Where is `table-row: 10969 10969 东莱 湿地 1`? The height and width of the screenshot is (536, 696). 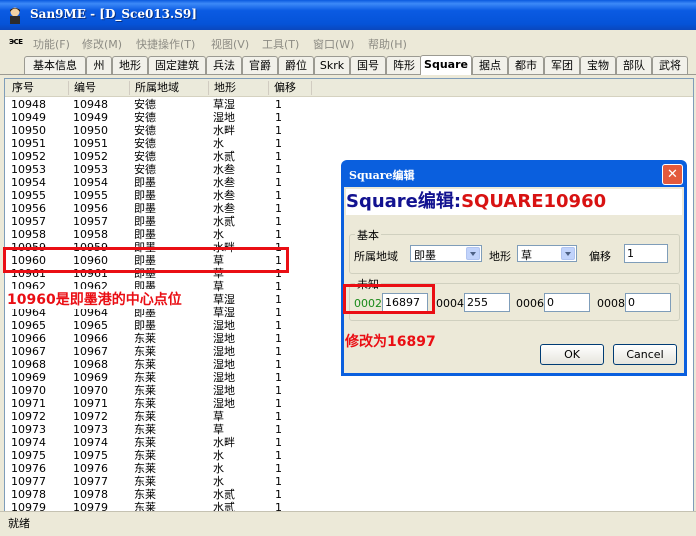 table-row: 10969 10969 东莱 湿地 1 is located at coordinates (157, 377).